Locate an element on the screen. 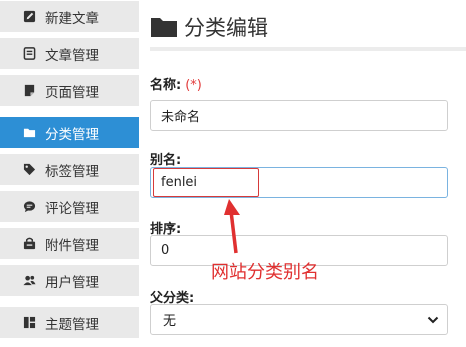 The image size is (466, 347). sidebar-item-label: 附件管理 is located at coordinates (72, 245).